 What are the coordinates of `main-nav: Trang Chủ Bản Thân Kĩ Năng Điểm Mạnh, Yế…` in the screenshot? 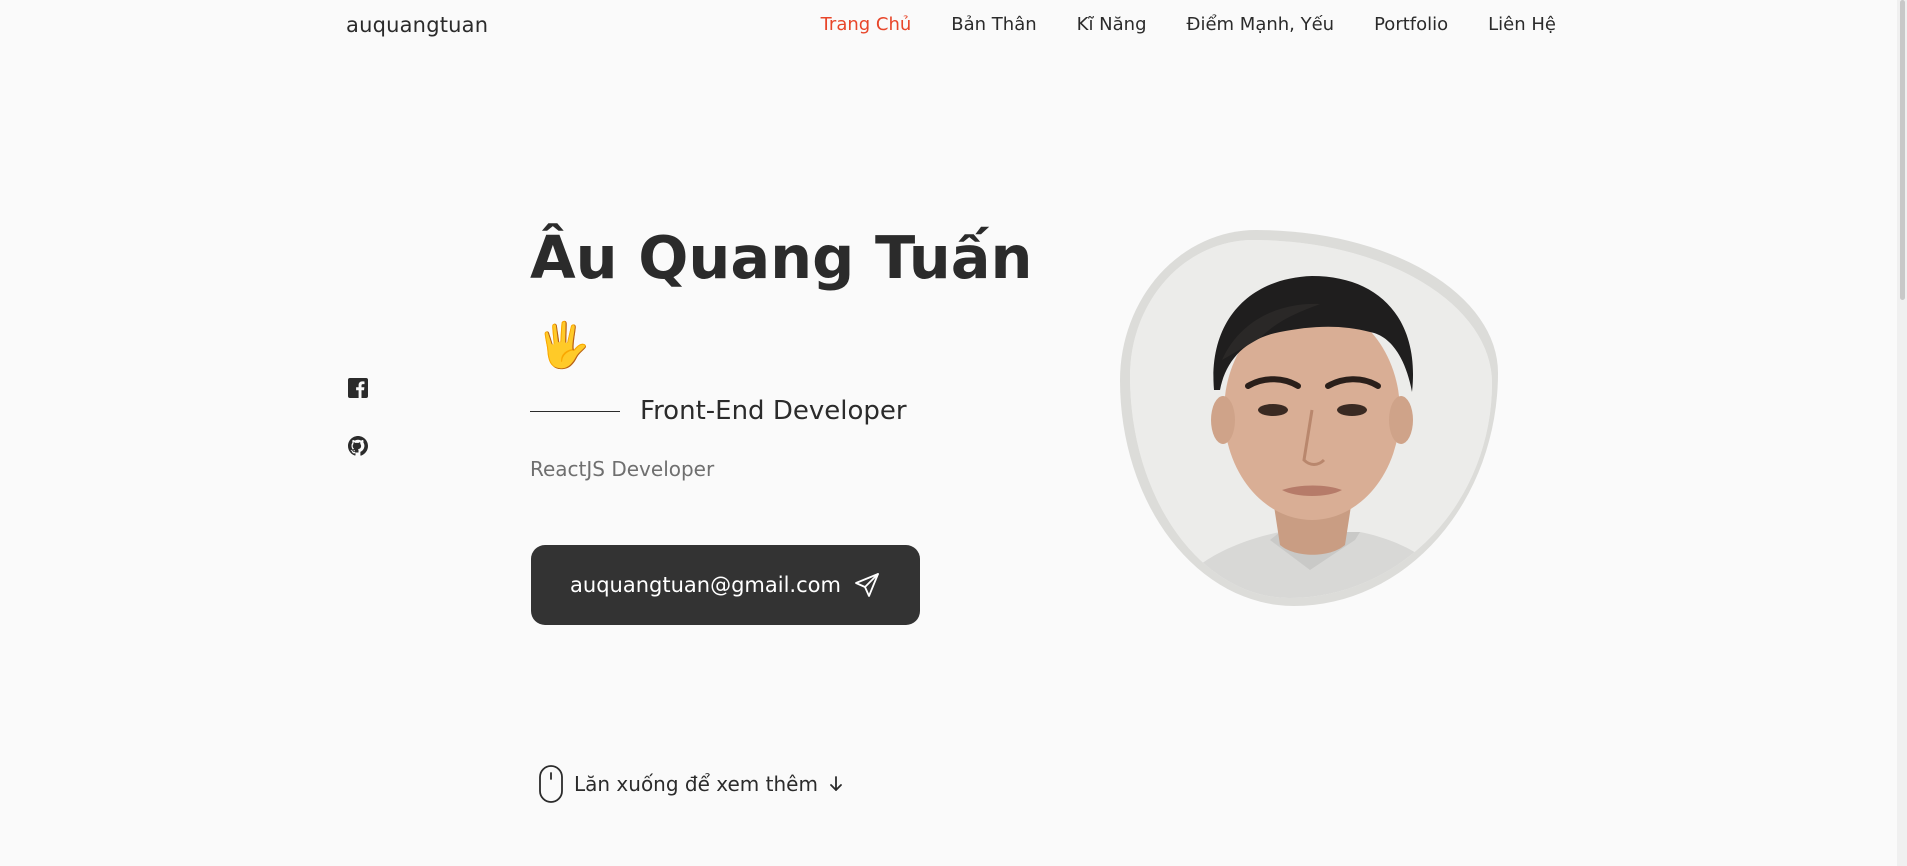 It's located at (1168, 24).